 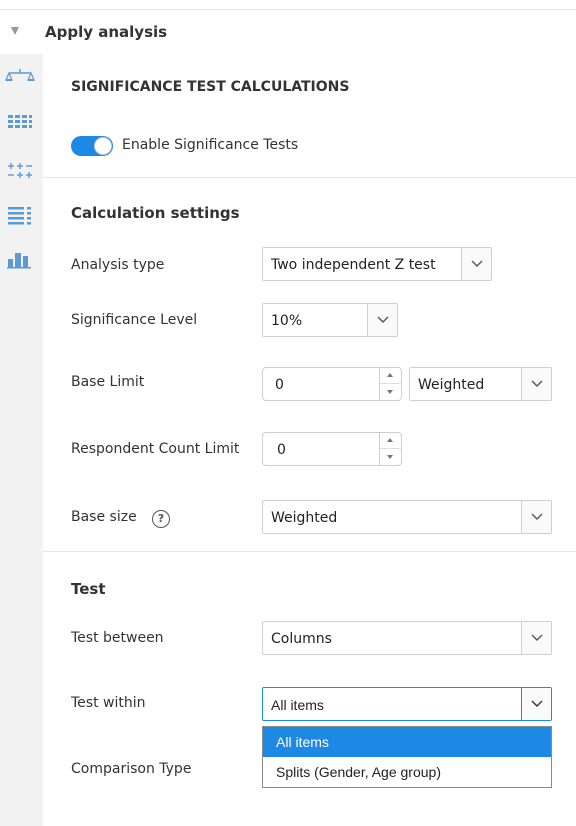 I want to click on dropdown-option-all-items: All items, so click(x=407, y=742).